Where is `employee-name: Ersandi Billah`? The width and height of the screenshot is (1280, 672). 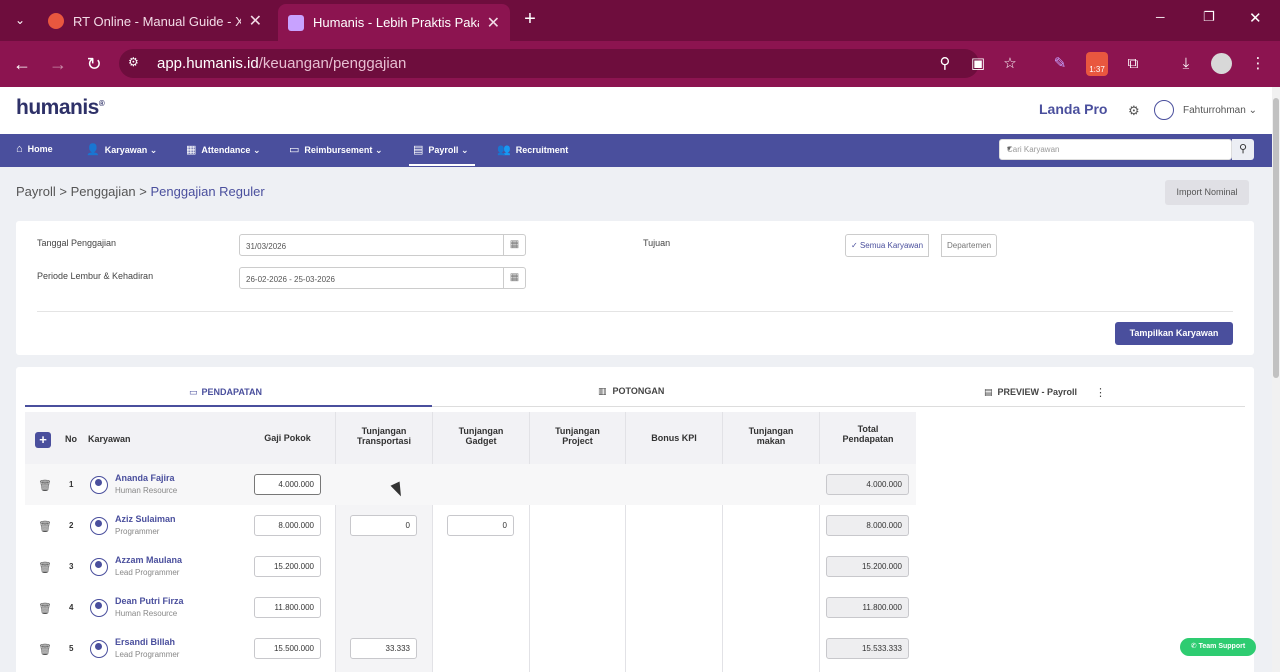
employee-name: Ersandi Billah is located at coordinates (145, 642).